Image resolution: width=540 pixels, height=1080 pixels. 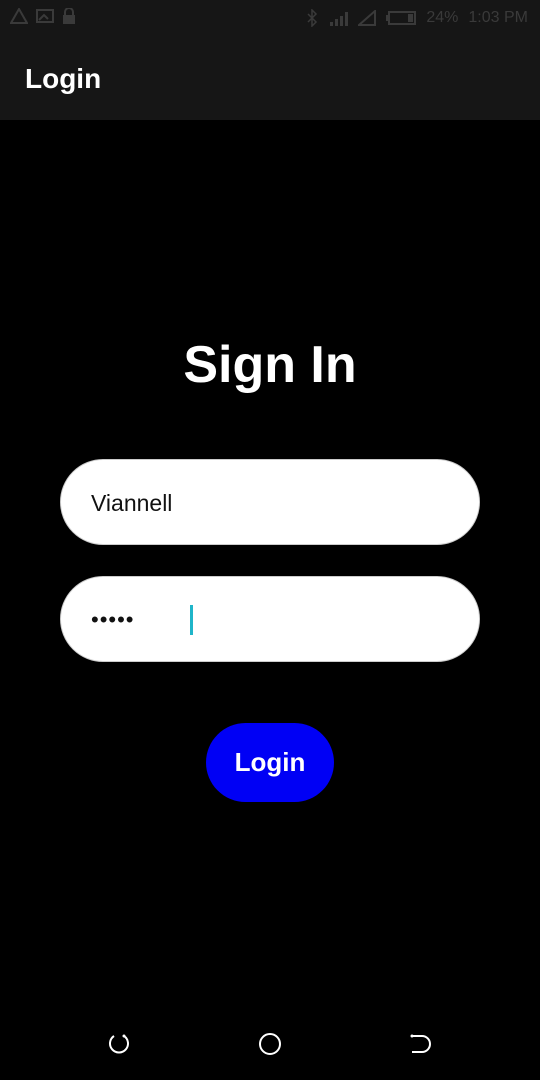 I want to click on bluetooth-icon, so click(x=312, y=18).